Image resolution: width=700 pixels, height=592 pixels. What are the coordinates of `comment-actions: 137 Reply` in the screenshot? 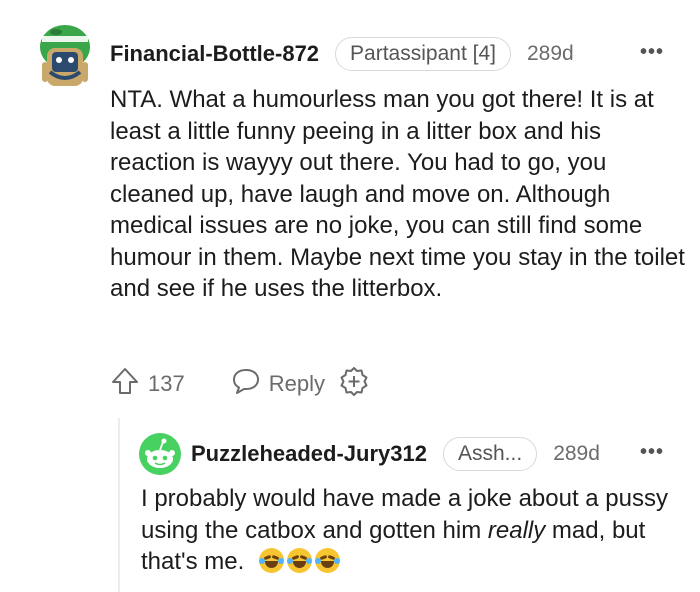 It's located at (239, 384).